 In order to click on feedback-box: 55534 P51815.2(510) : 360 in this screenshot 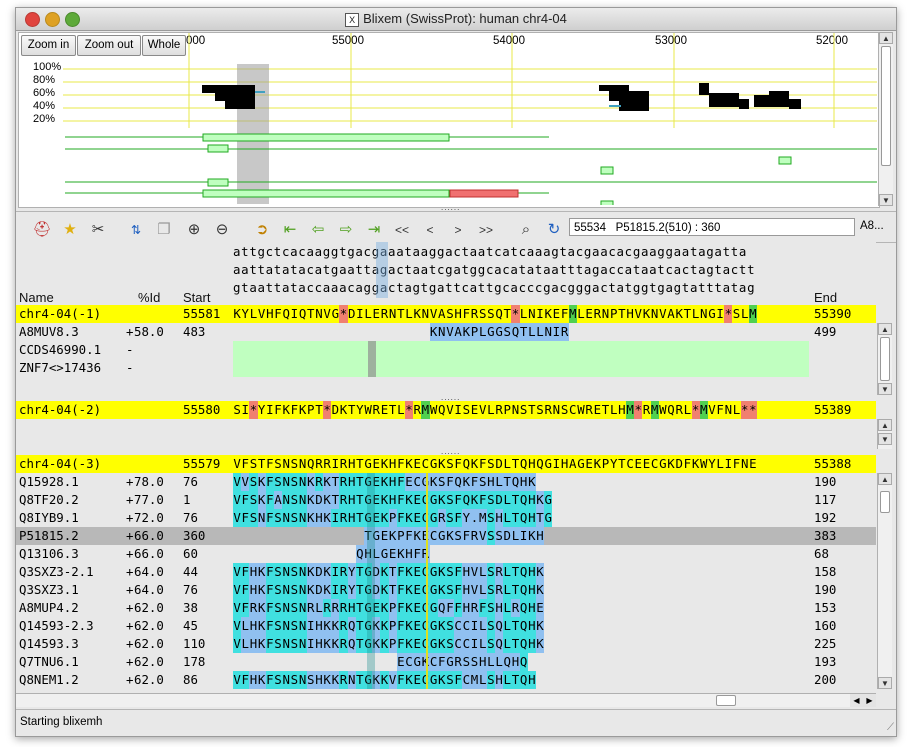, I will do `click(712, 227)`.